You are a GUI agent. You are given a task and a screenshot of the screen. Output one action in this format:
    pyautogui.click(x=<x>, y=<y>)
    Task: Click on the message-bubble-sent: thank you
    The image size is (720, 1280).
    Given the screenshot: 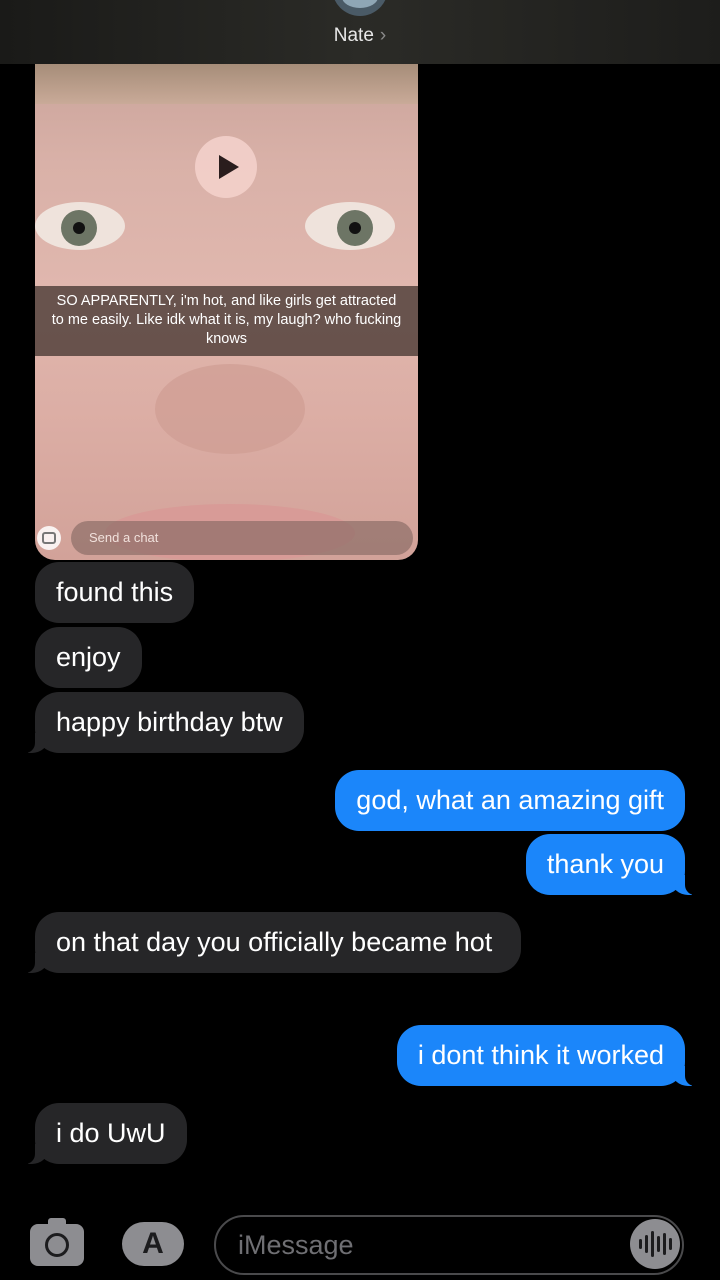 What is the action you would take?
    pyautogui.click(x=612, y=864)
    